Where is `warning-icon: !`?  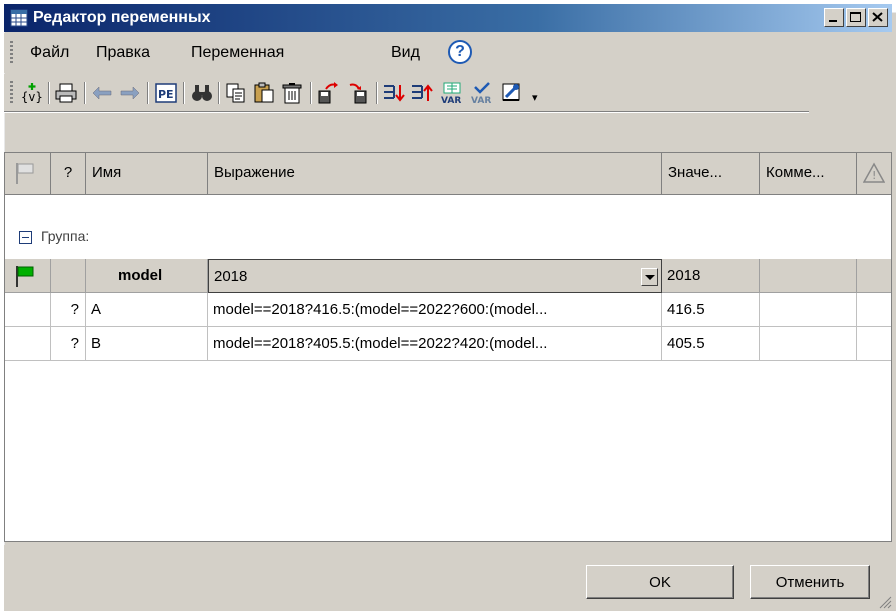 warning-icon: ! is located at coordinates (874, 172).